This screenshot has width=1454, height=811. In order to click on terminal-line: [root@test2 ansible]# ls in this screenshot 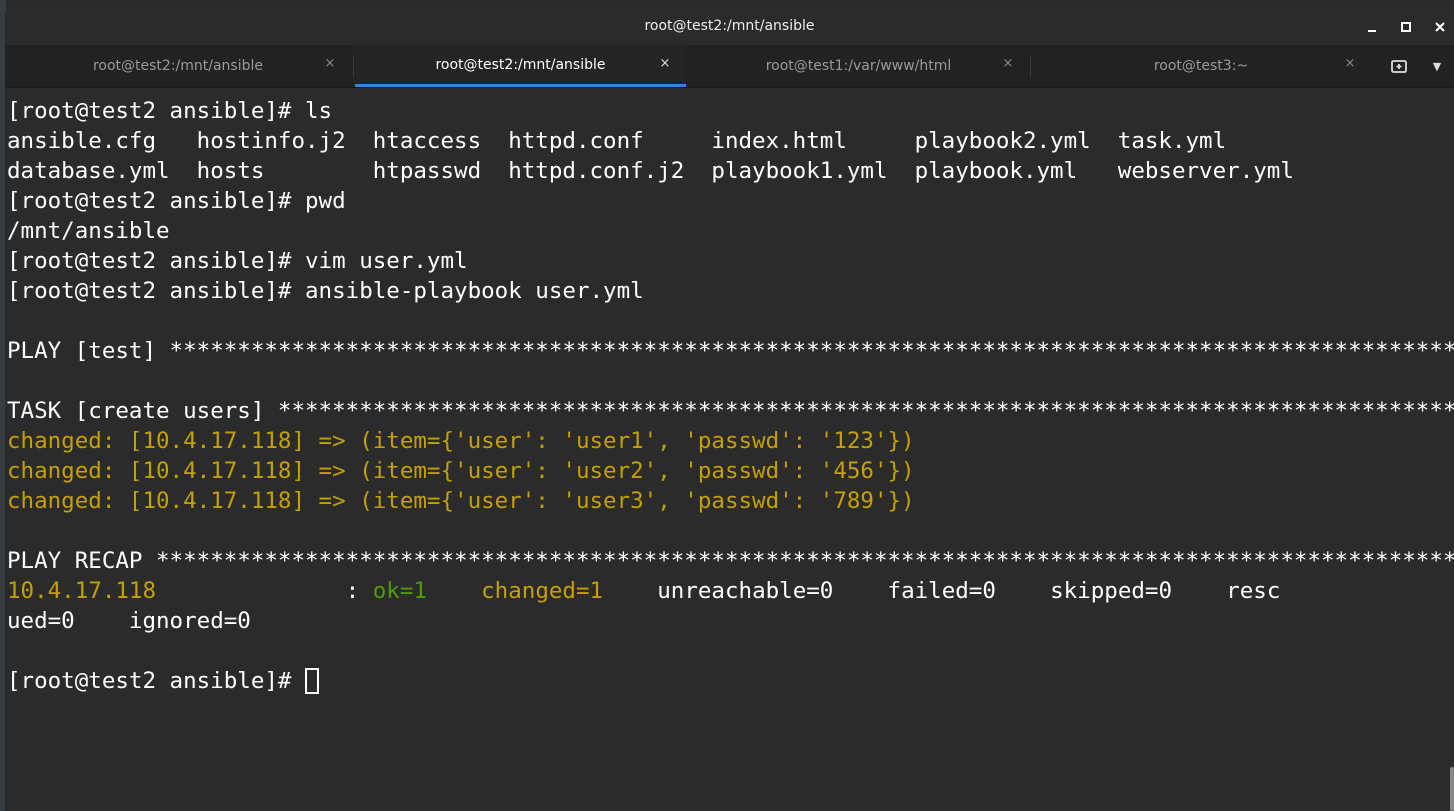, I will do `click(169, 111)`.